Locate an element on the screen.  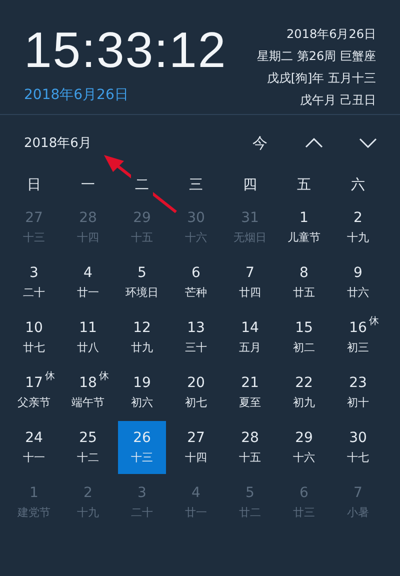
day-number: 11 is located at coordinates (88, 328).